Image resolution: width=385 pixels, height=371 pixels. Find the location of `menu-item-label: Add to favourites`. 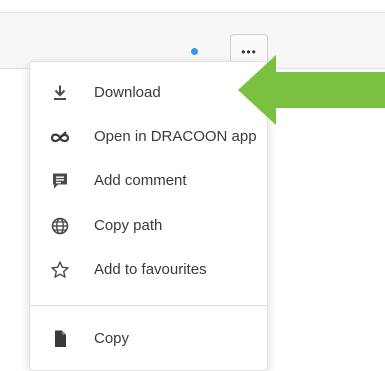

menu-item-label: Add to favourites is located at coordinates (150, 269).